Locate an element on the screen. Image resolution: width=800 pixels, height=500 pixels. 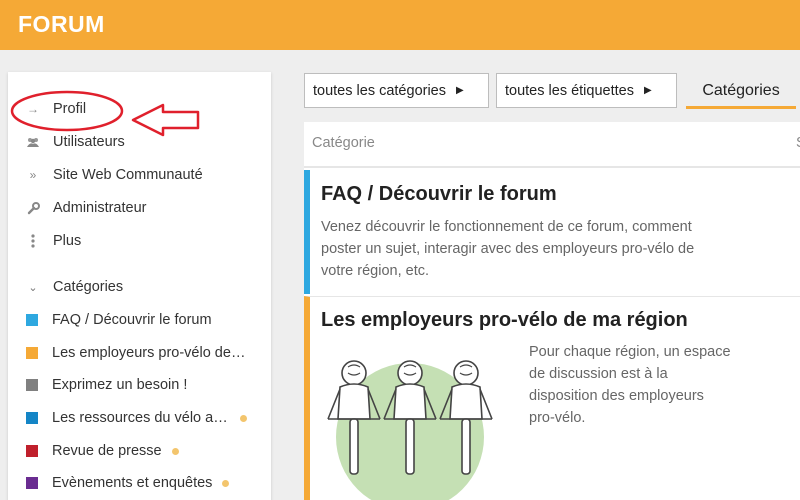
category-filter-dropdown: toutes les catégories ▶ is located at coordinates (396, 90).